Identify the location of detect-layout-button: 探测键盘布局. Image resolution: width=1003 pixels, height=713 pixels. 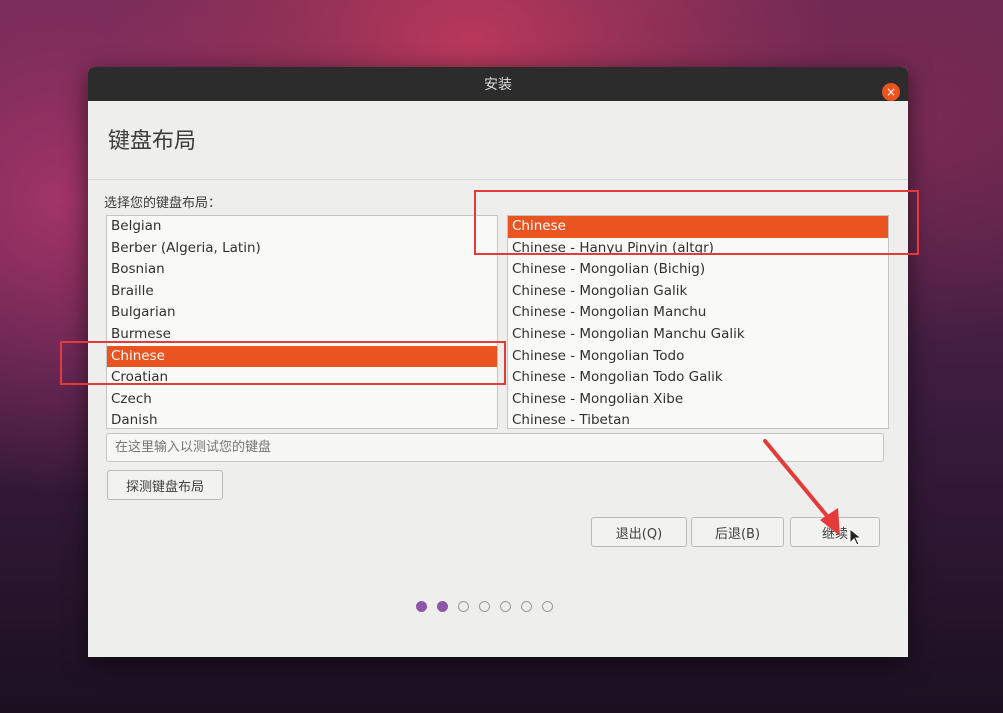
(165, 485).